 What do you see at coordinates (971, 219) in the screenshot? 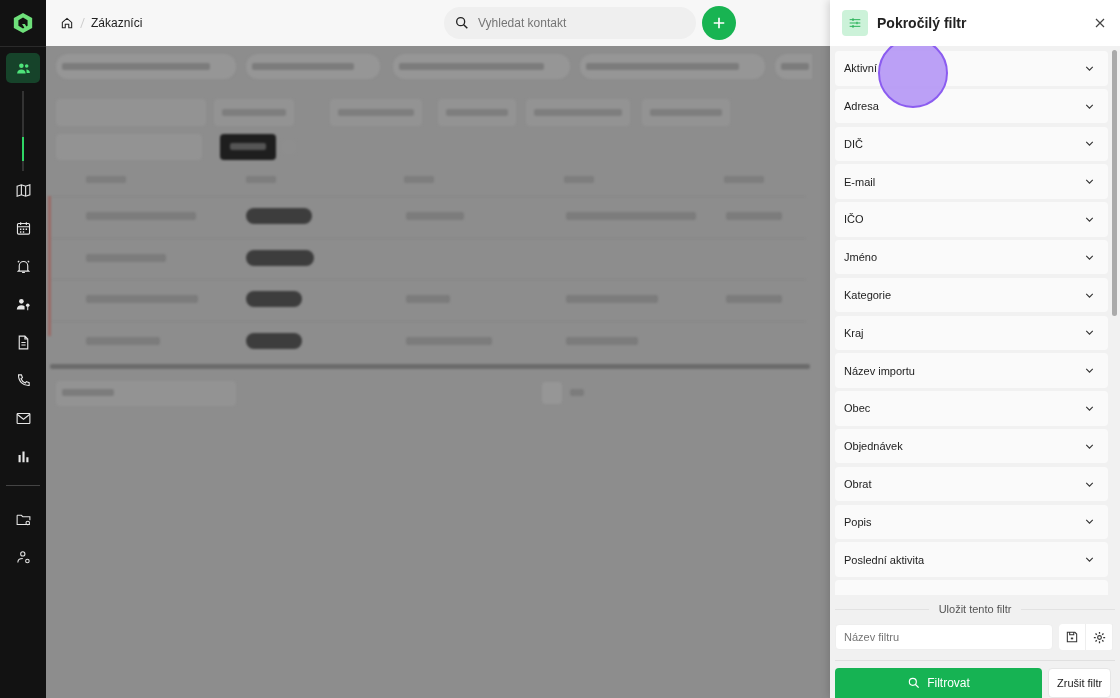
I see `filter-accordion: IČO` at bounding box center [971, 219].